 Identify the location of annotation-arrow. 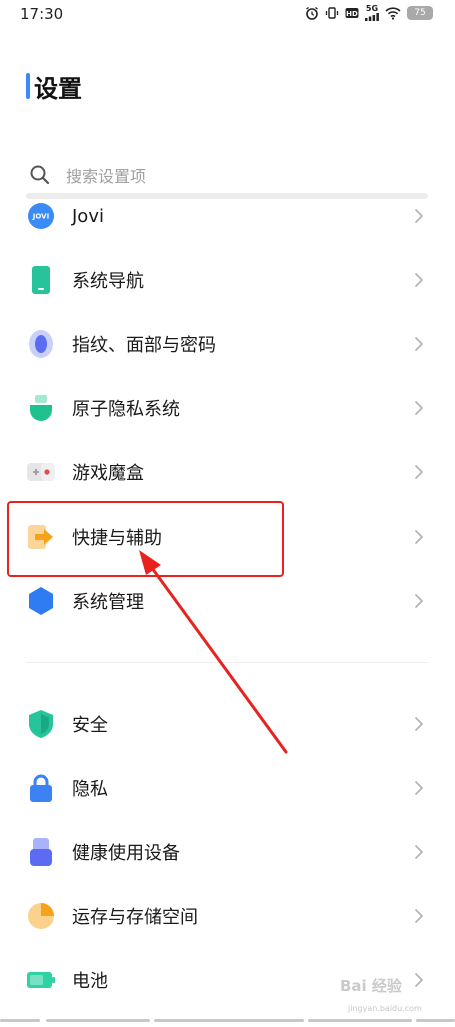
(213, 652).